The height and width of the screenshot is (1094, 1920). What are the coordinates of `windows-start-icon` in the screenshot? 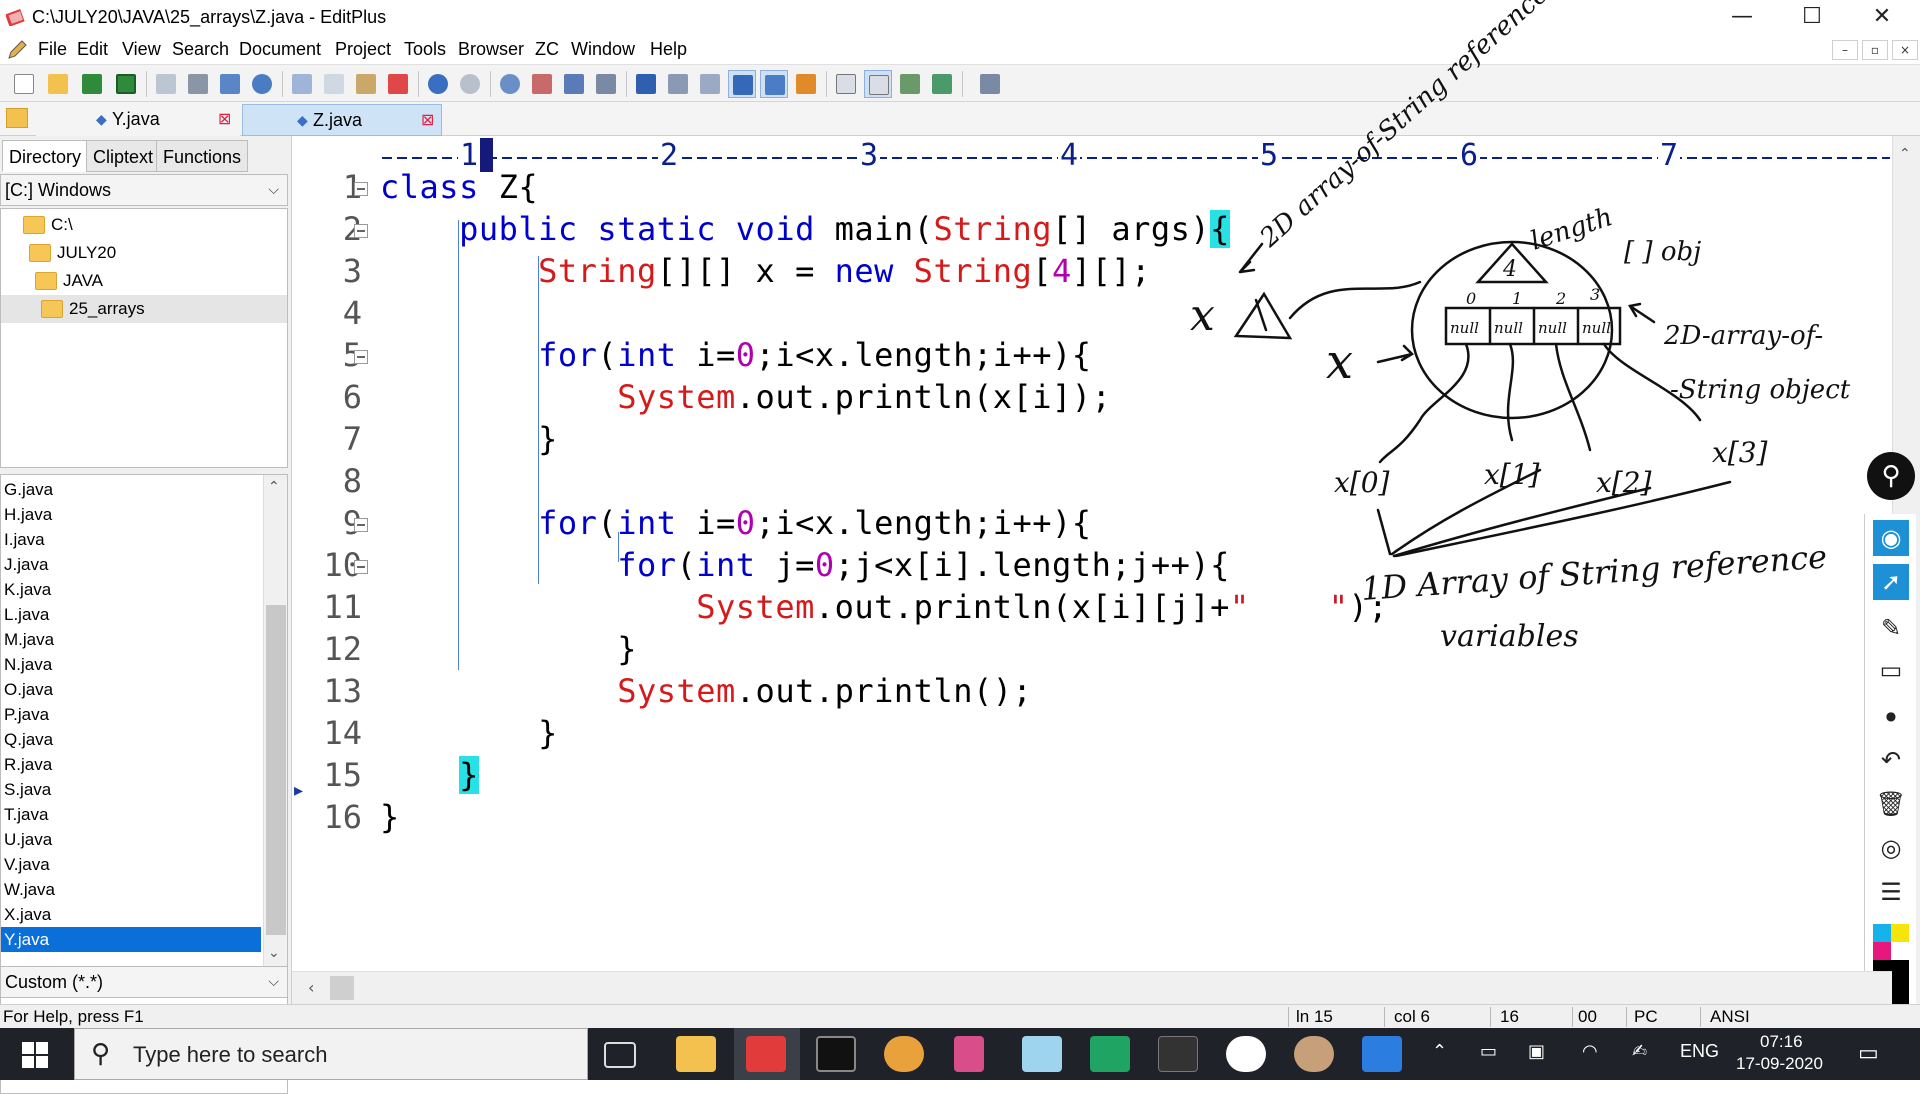 It's located at (35, 1055).